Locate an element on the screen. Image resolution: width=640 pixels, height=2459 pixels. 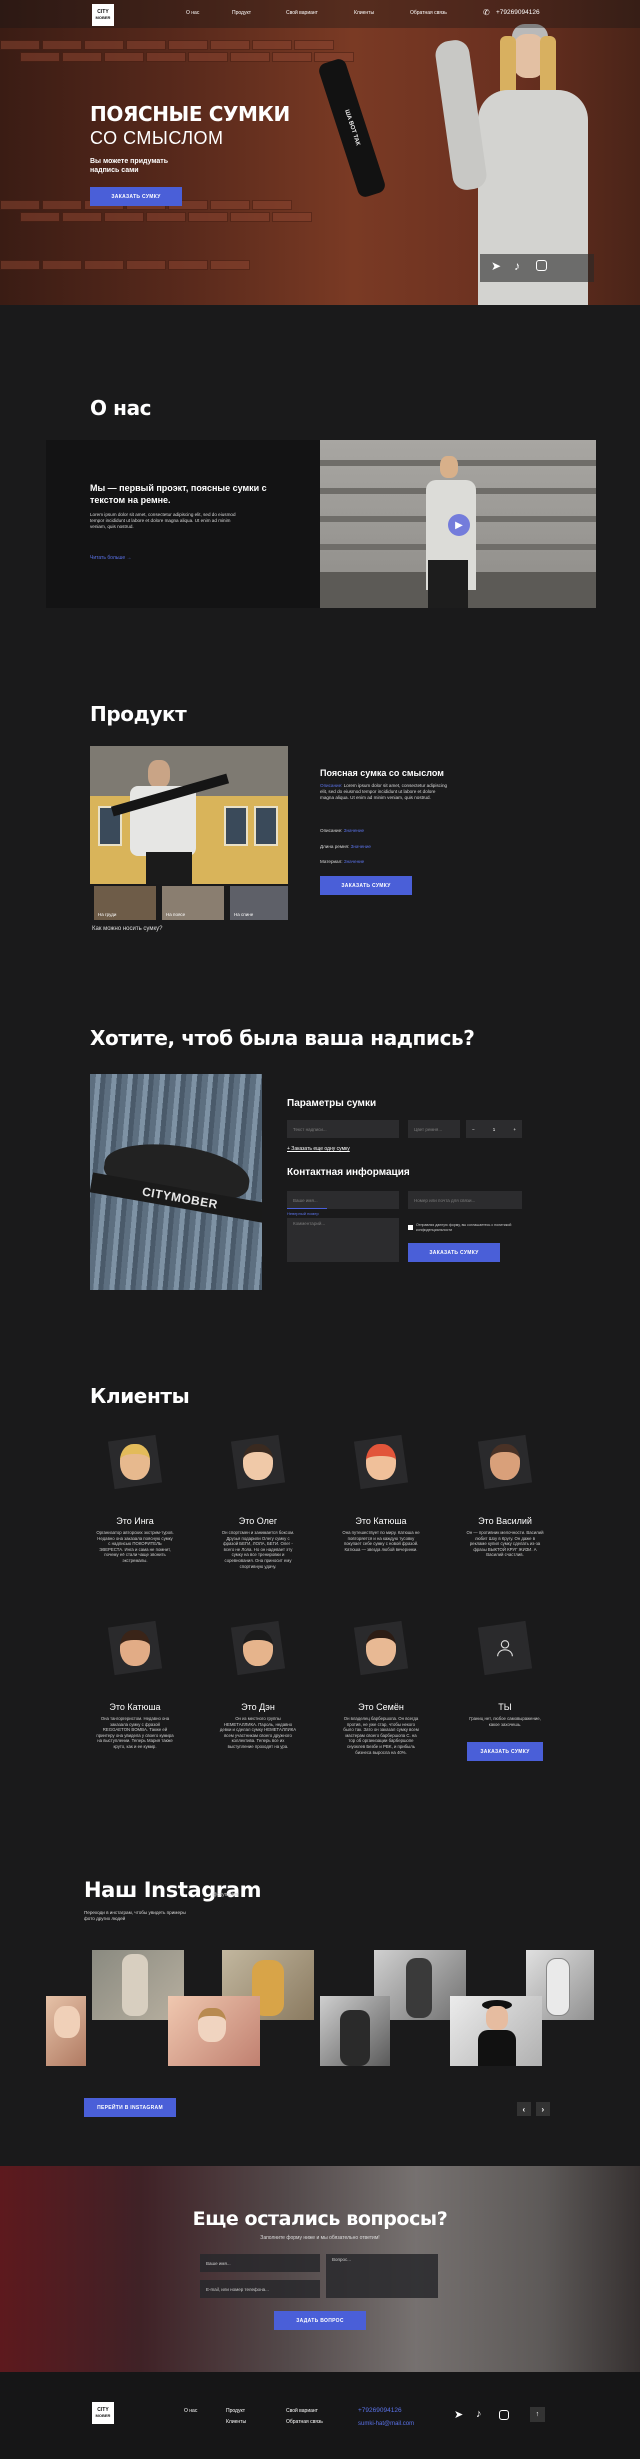
product-title: Поясная сумка со смыслом is located at coordinates (382, 773).